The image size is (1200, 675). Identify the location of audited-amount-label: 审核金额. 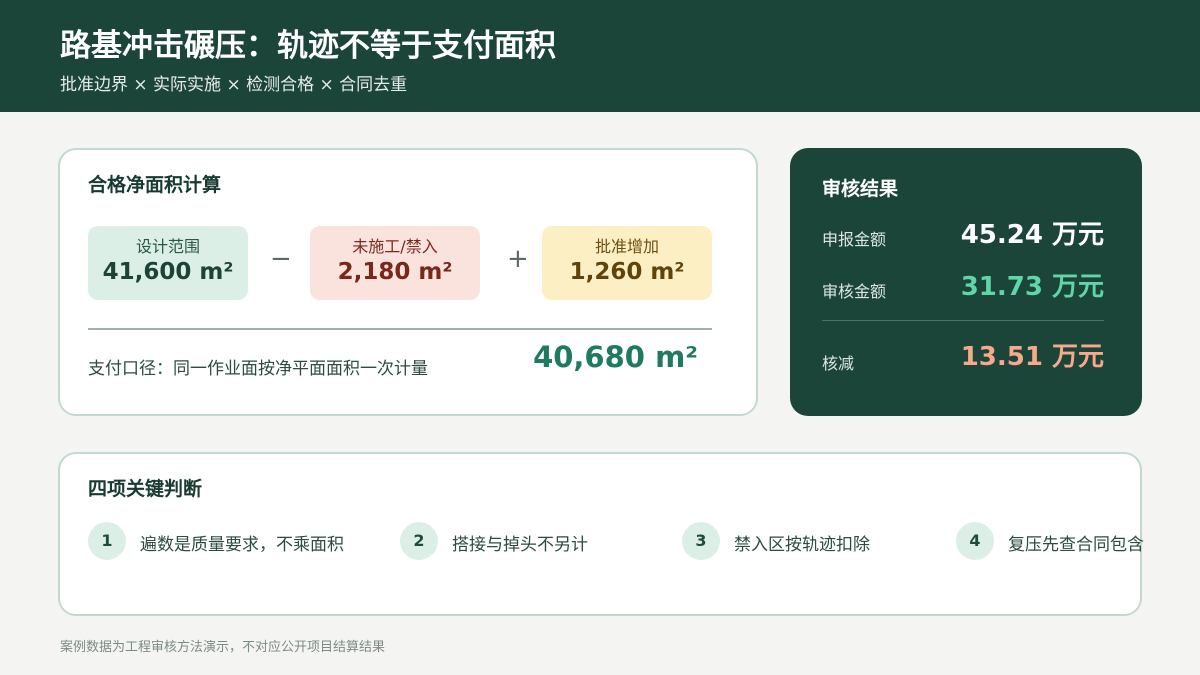
(854, 291).